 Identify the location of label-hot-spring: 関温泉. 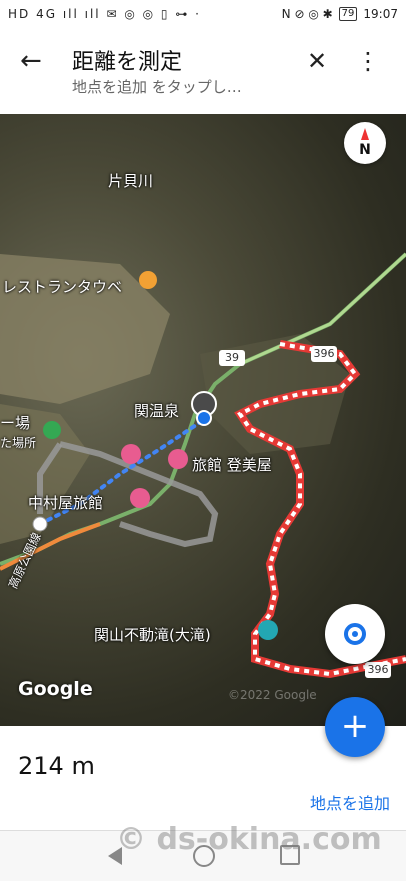
(156, 410).